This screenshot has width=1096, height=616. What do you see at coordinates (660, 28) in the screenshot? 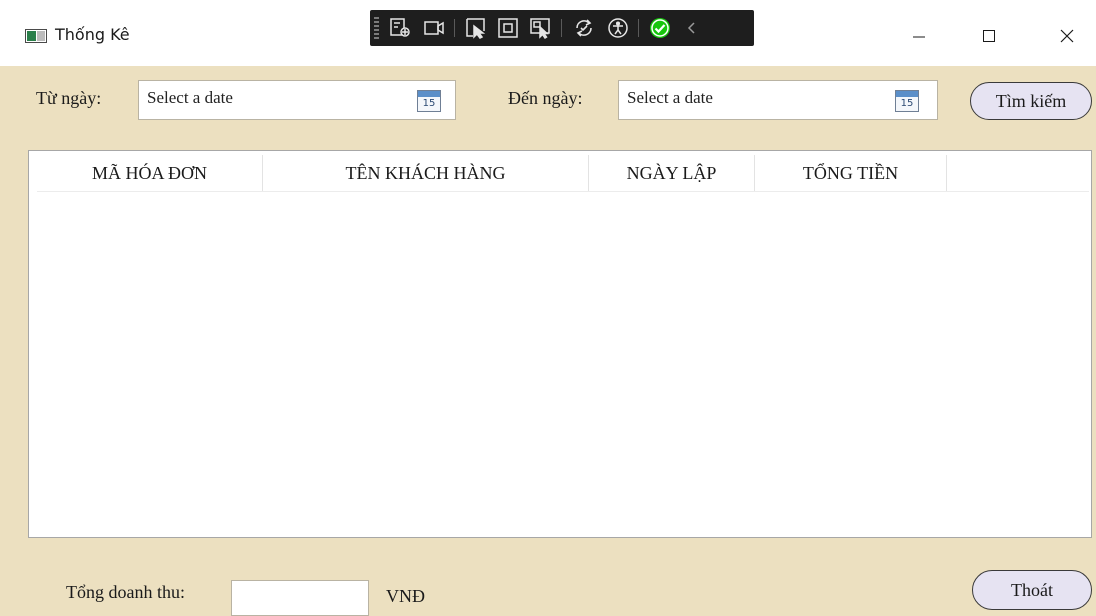
I see `binding-ok-icon` at bounding box center [660, 28].